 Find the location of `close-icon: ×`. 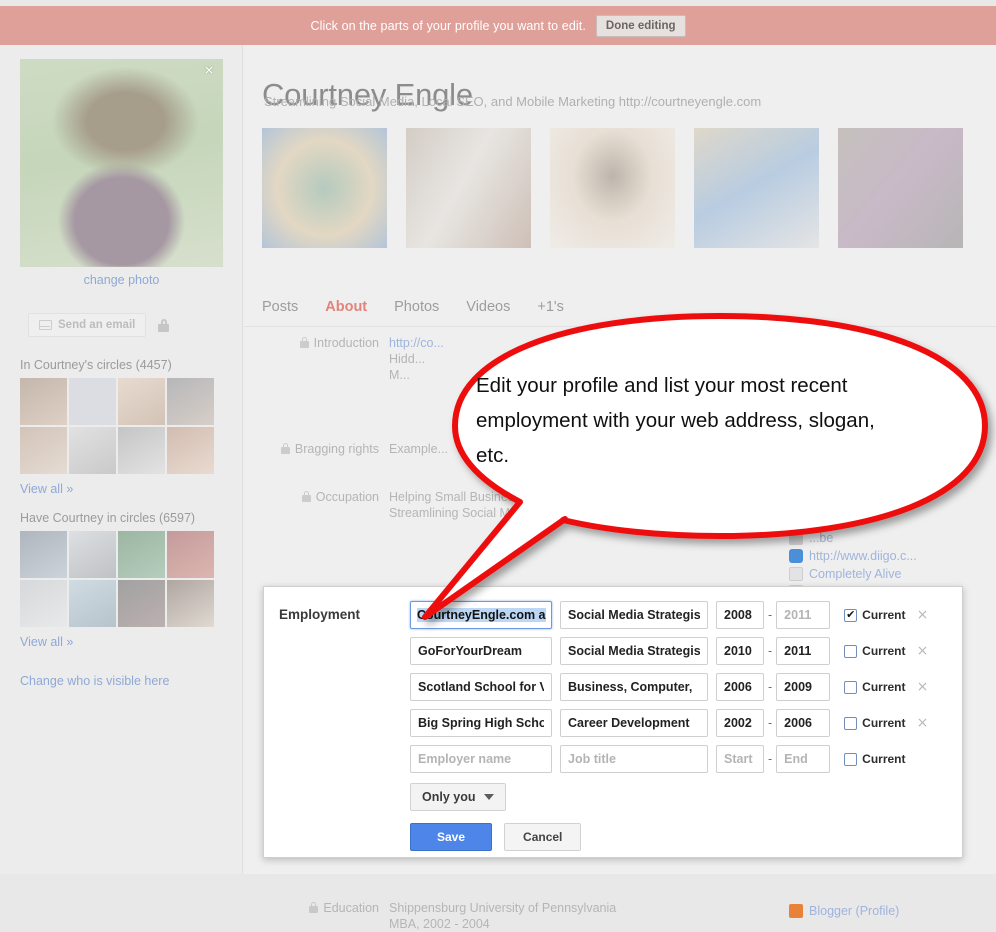

close-icon: × is located at coordinates (209, 71).